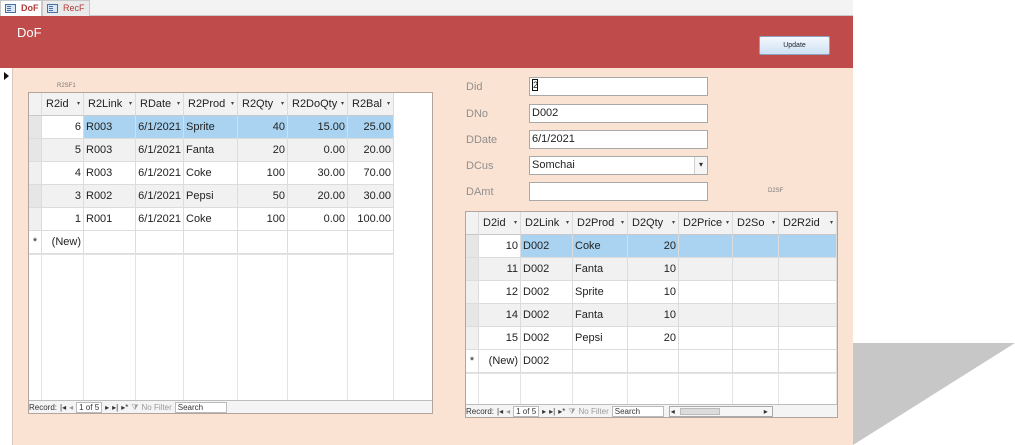 The width and height of the screenshot is (1015, 445). What do you see at coordinates (21, 8) in the screenshot?
I see `tab-dof: DoF` at bounding box center [21, 8].